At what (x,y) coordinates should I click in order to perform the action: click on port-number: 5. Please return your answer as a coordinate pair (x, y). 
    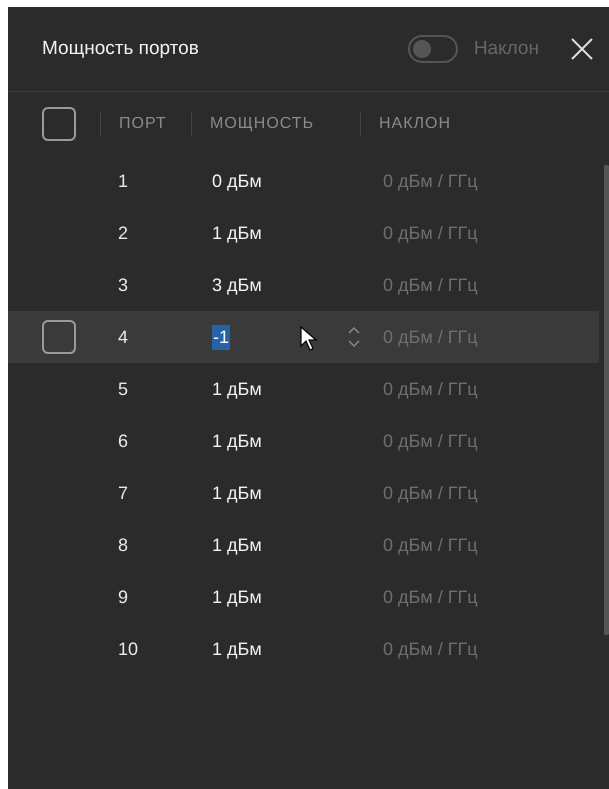
    Looking at the image, I should click on (124, 389).